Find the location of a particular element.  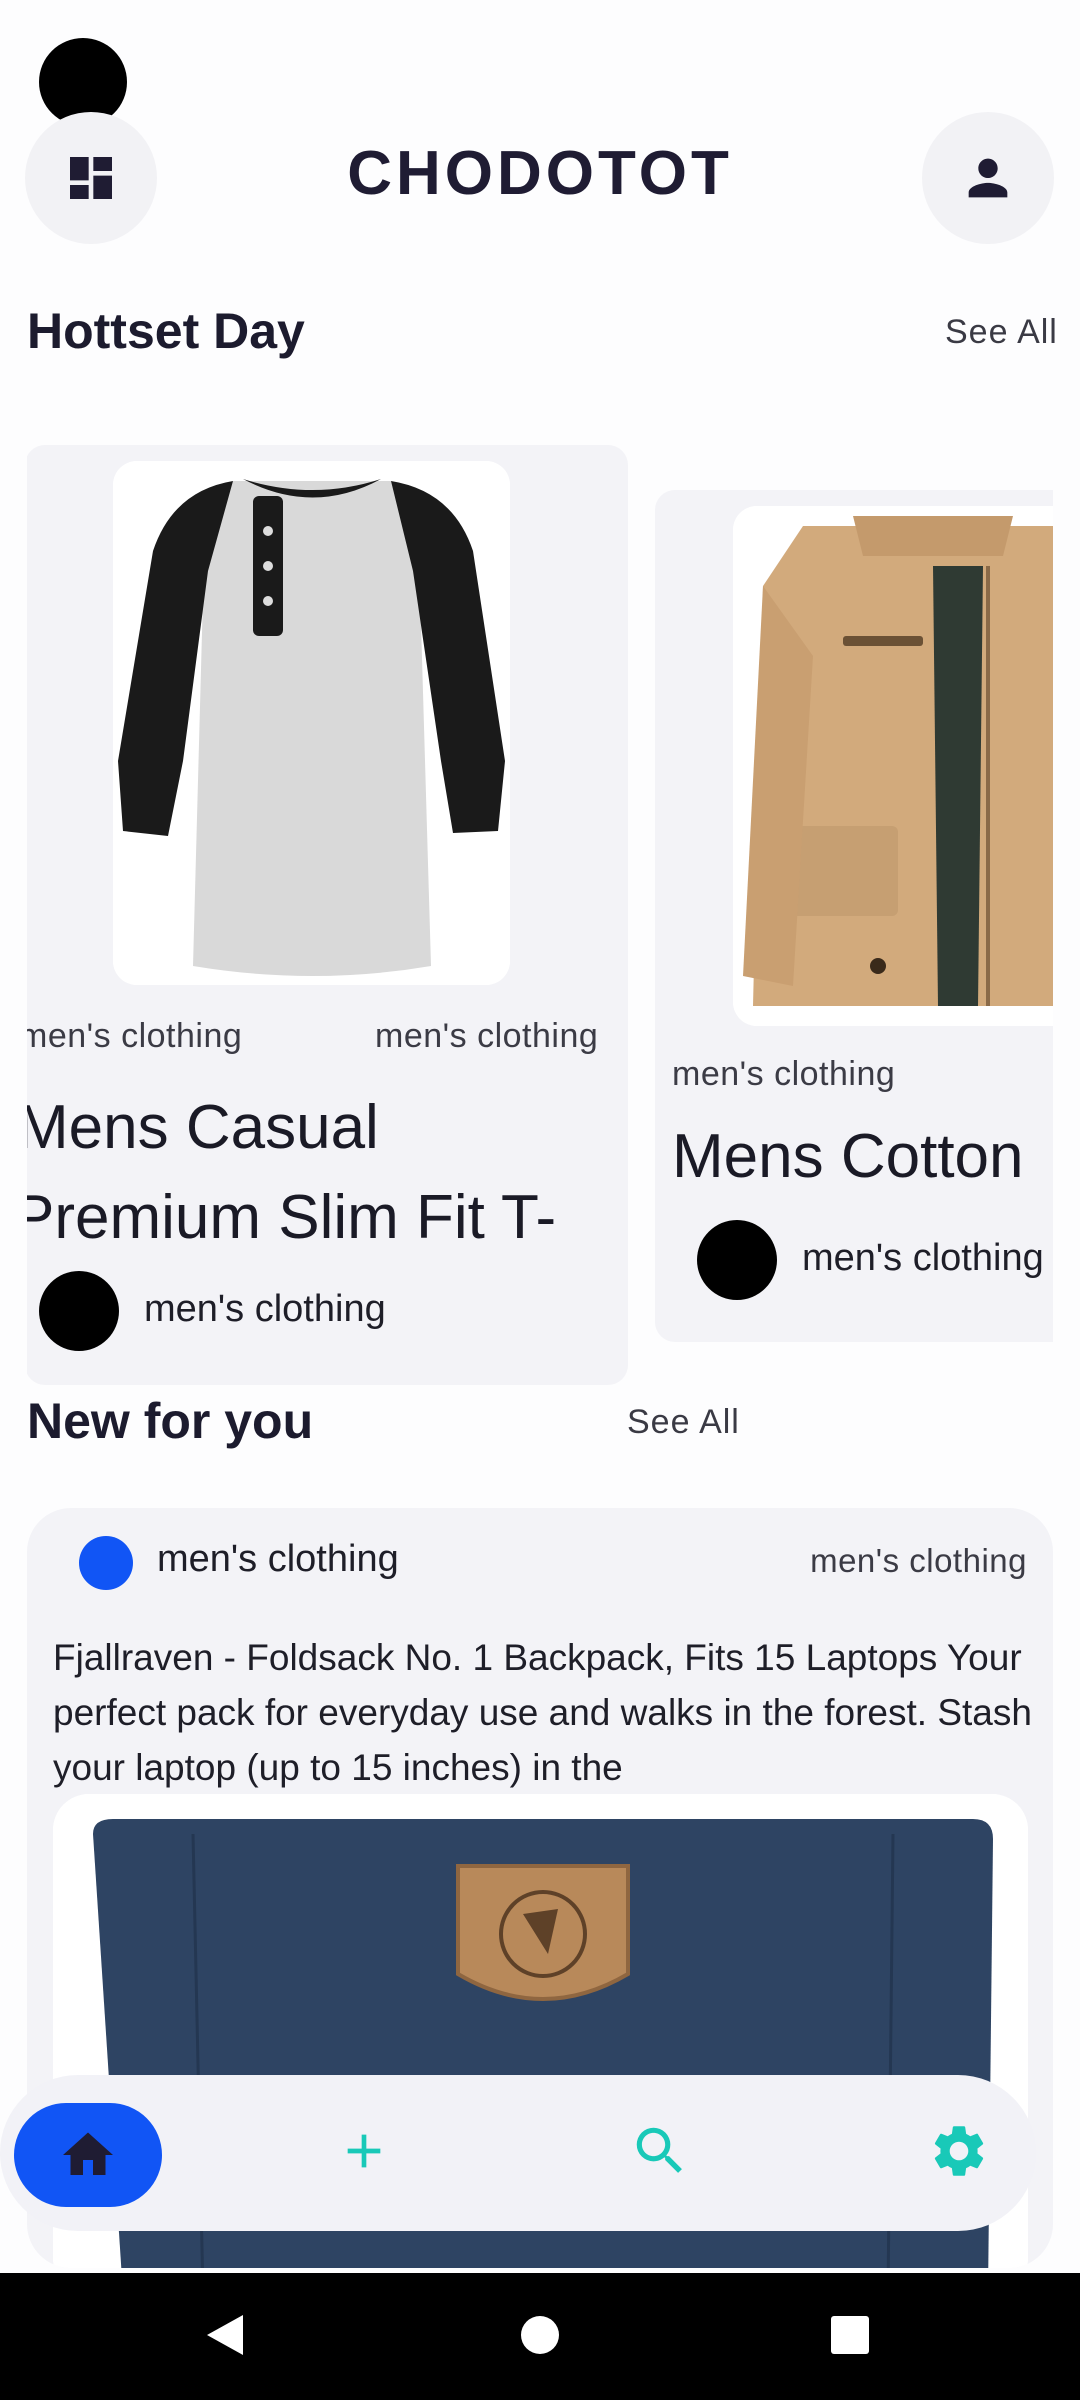

search-icon is located at coordinates (659, 2150).